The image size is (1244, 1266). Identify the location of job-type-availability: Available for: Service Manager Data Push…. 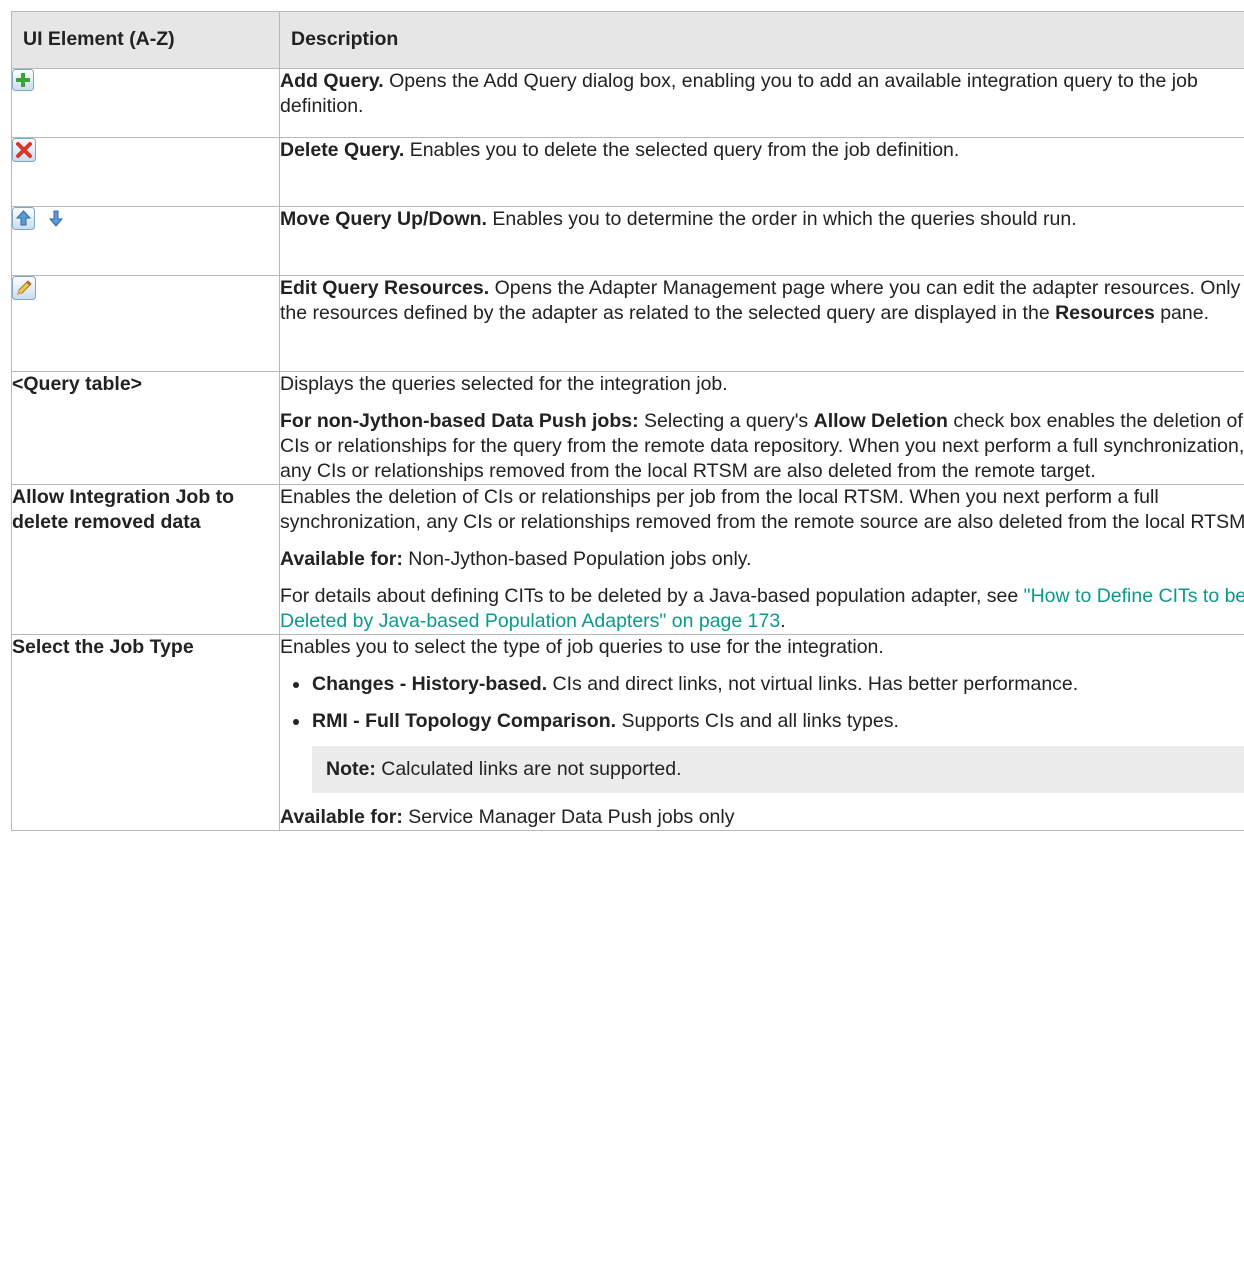
(762, 817).